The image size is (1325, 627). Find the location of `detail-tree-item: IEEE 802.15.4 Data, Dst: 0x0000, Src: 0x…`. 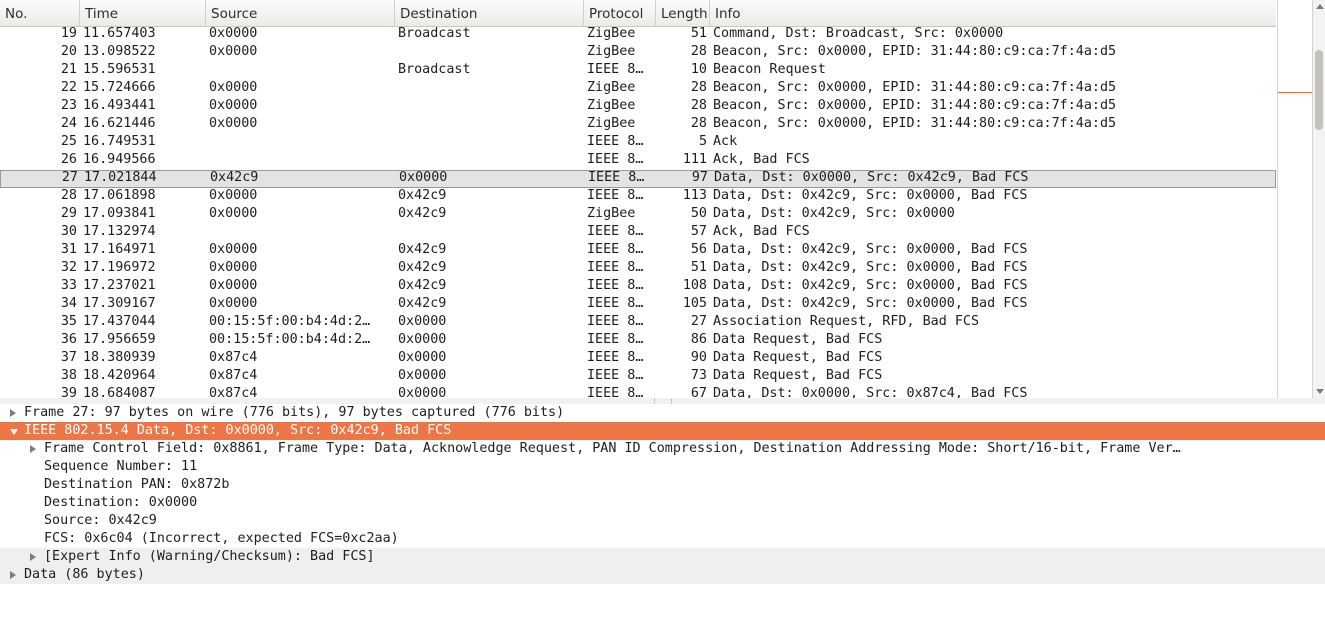

detail-tree-item: IEEE 802.15.4 Data, Dst: 0x0000, Src: 0x… is located at coordinates (662, 431).